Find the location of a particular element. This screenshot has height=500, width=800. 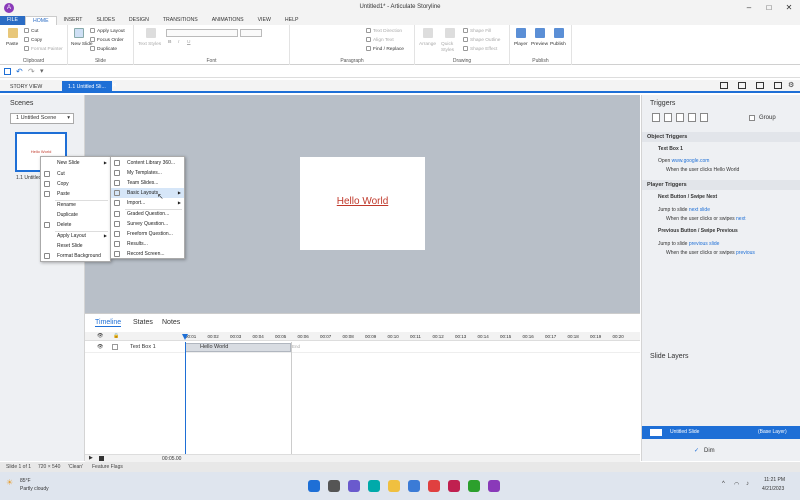

menu-format-background: Format Background is located at coordinates (75, 256).